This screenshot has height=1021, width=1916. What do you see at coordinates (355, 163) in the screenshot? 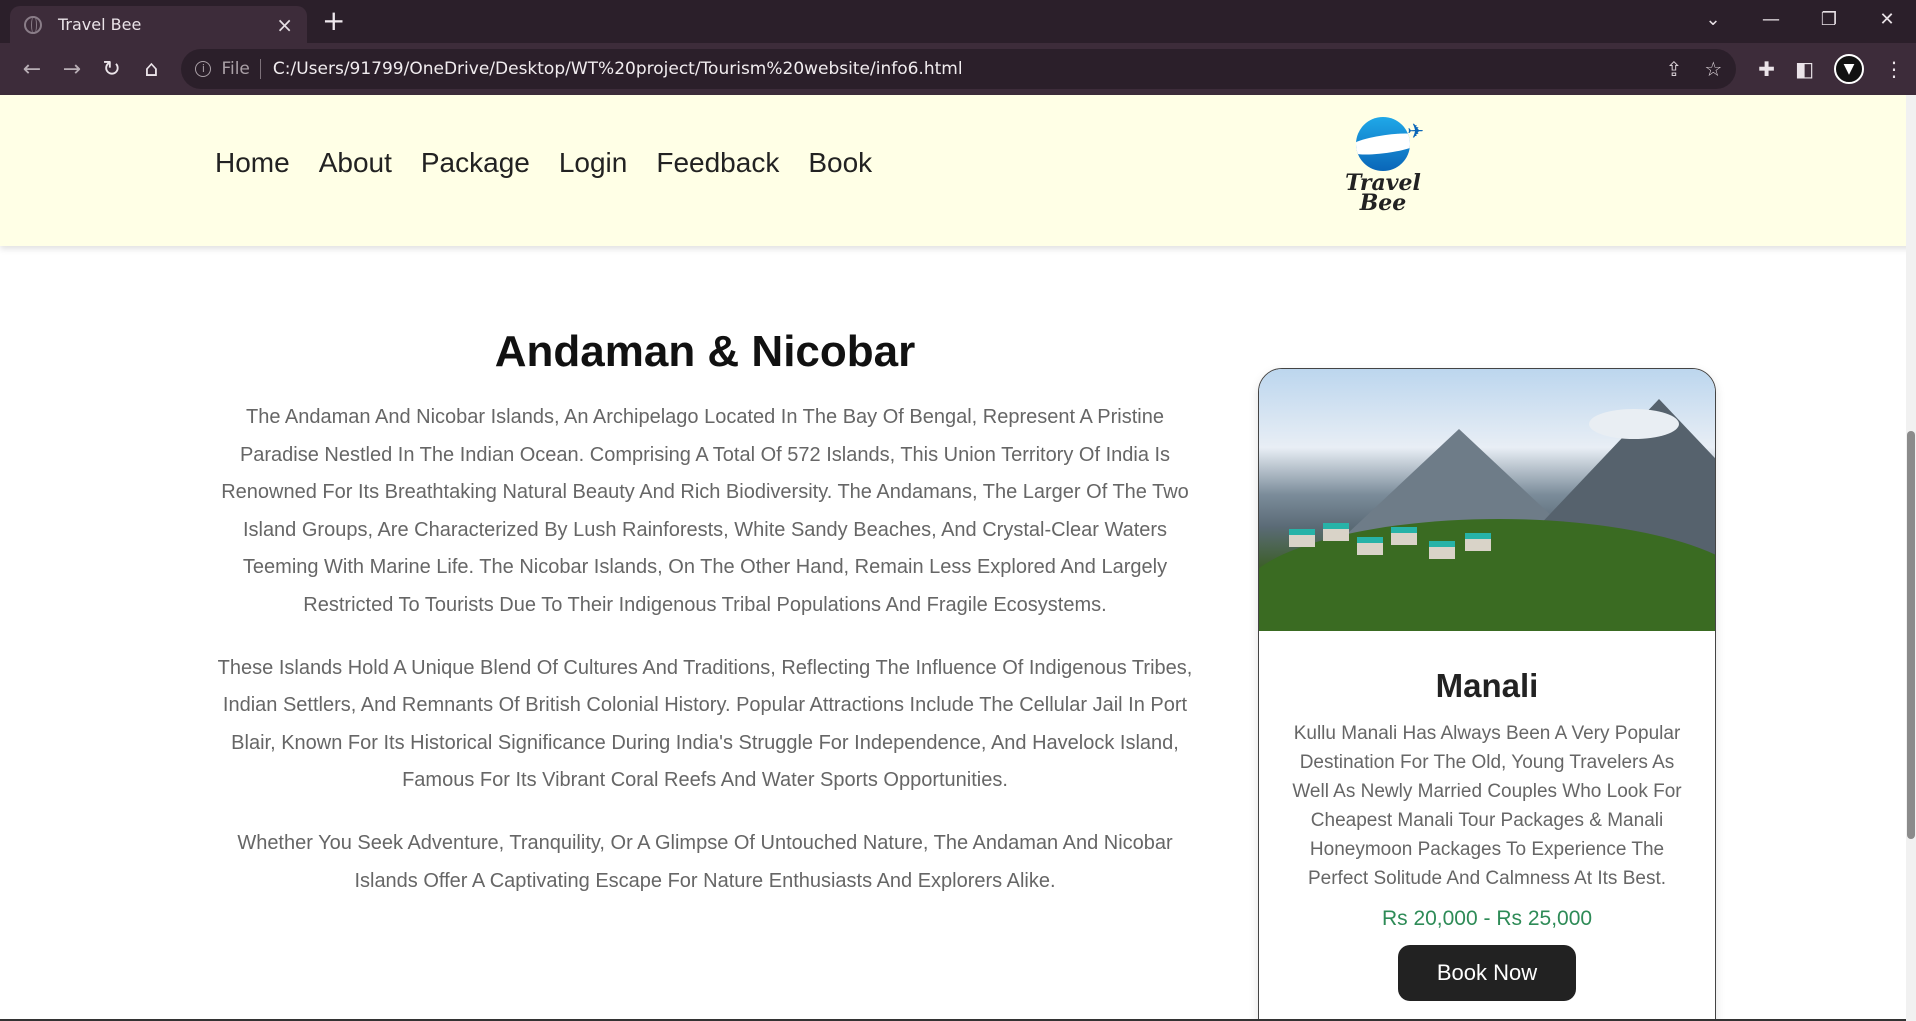
I see `nav-about: About` at bounding box center [355, 163].